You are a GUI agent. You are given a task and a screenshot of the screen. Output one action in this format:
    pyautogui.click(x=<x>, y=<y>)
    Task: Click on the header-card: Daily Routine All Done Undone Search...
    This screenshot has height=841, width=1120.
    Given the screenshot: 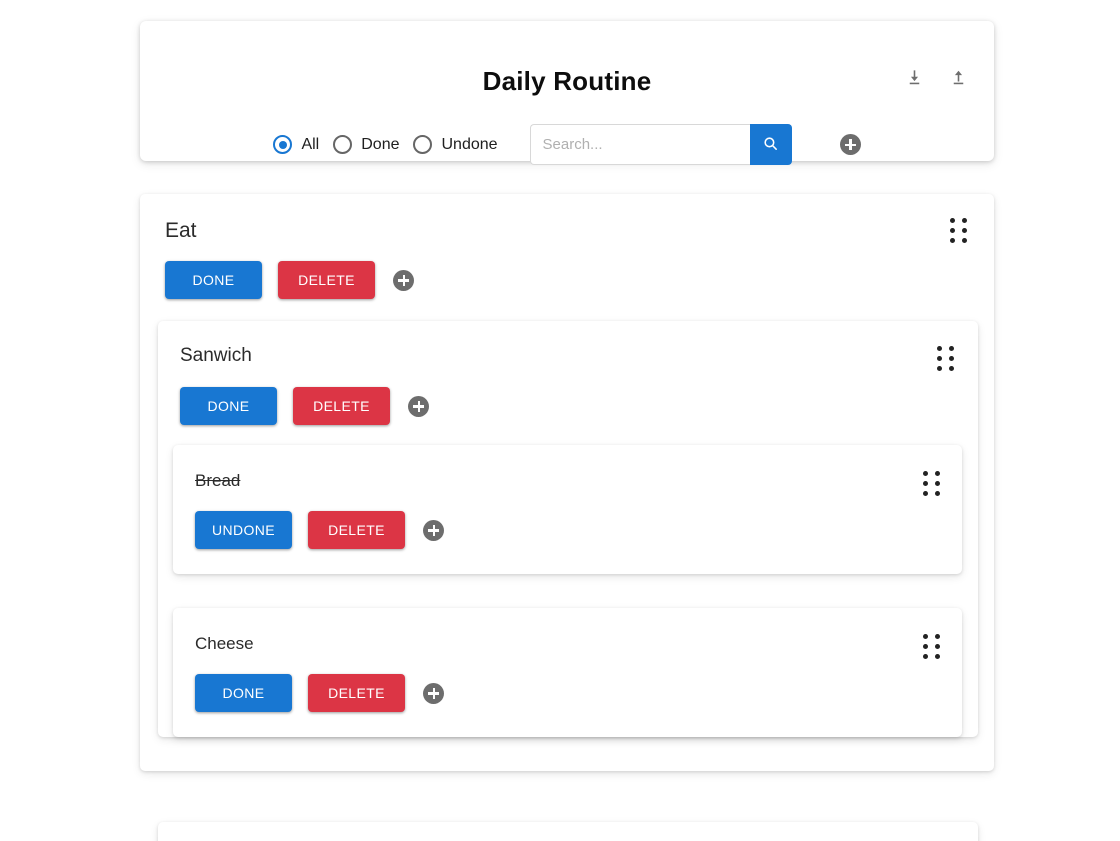 What is the action you would take?
    pyautogui.click(x=567, y=93)
    